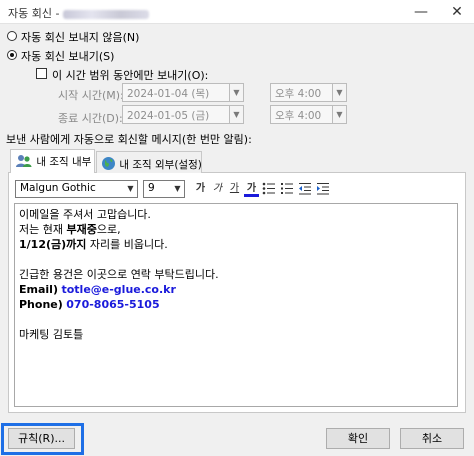  What do you see at coordinates (200, 188) in the screenshot?
I see `bold-button: 가` at bounding box center [200, 188].